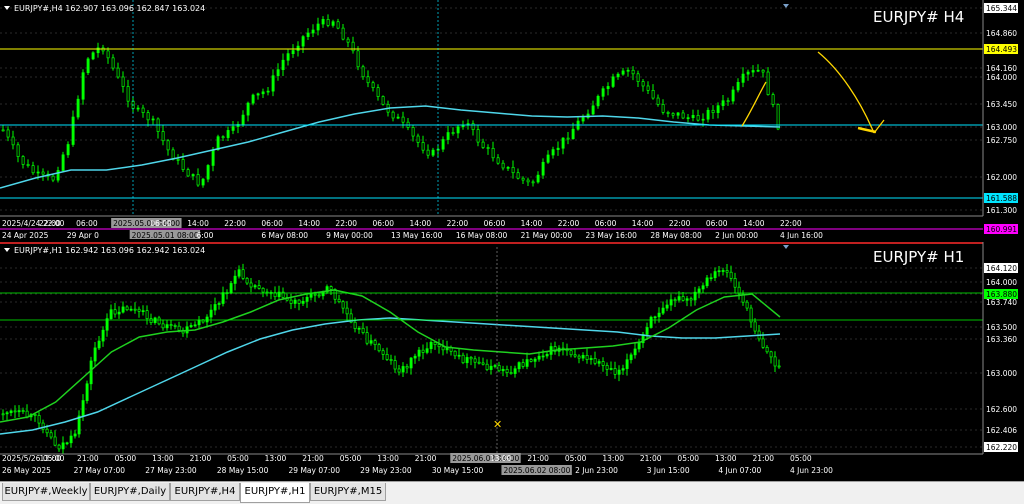 The width and height of the screenshot is (1024, 504). What do you see at coordinates (205, 492) in the screenshot?
I see `tab-h4: EURJPY#,H4` at bounding box center [205, 492].